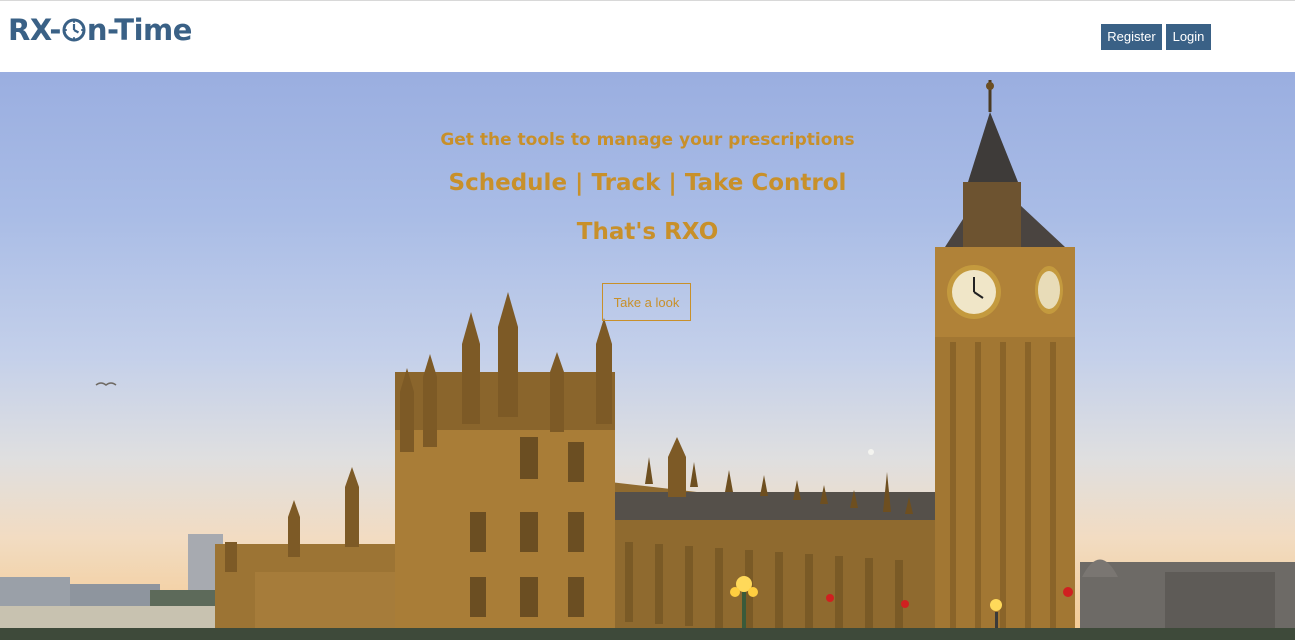 Image resolution: width=1295 pixels, height=640 pixels. Describe the element at coordinates (1131, 37) in the screenshot. I see `register-button: Register` at that location.